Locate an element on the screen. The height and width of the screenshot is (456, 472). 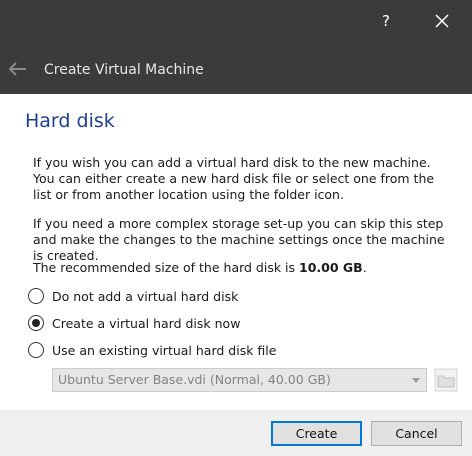
radio-create-disk is located at coordinates (36, 323).